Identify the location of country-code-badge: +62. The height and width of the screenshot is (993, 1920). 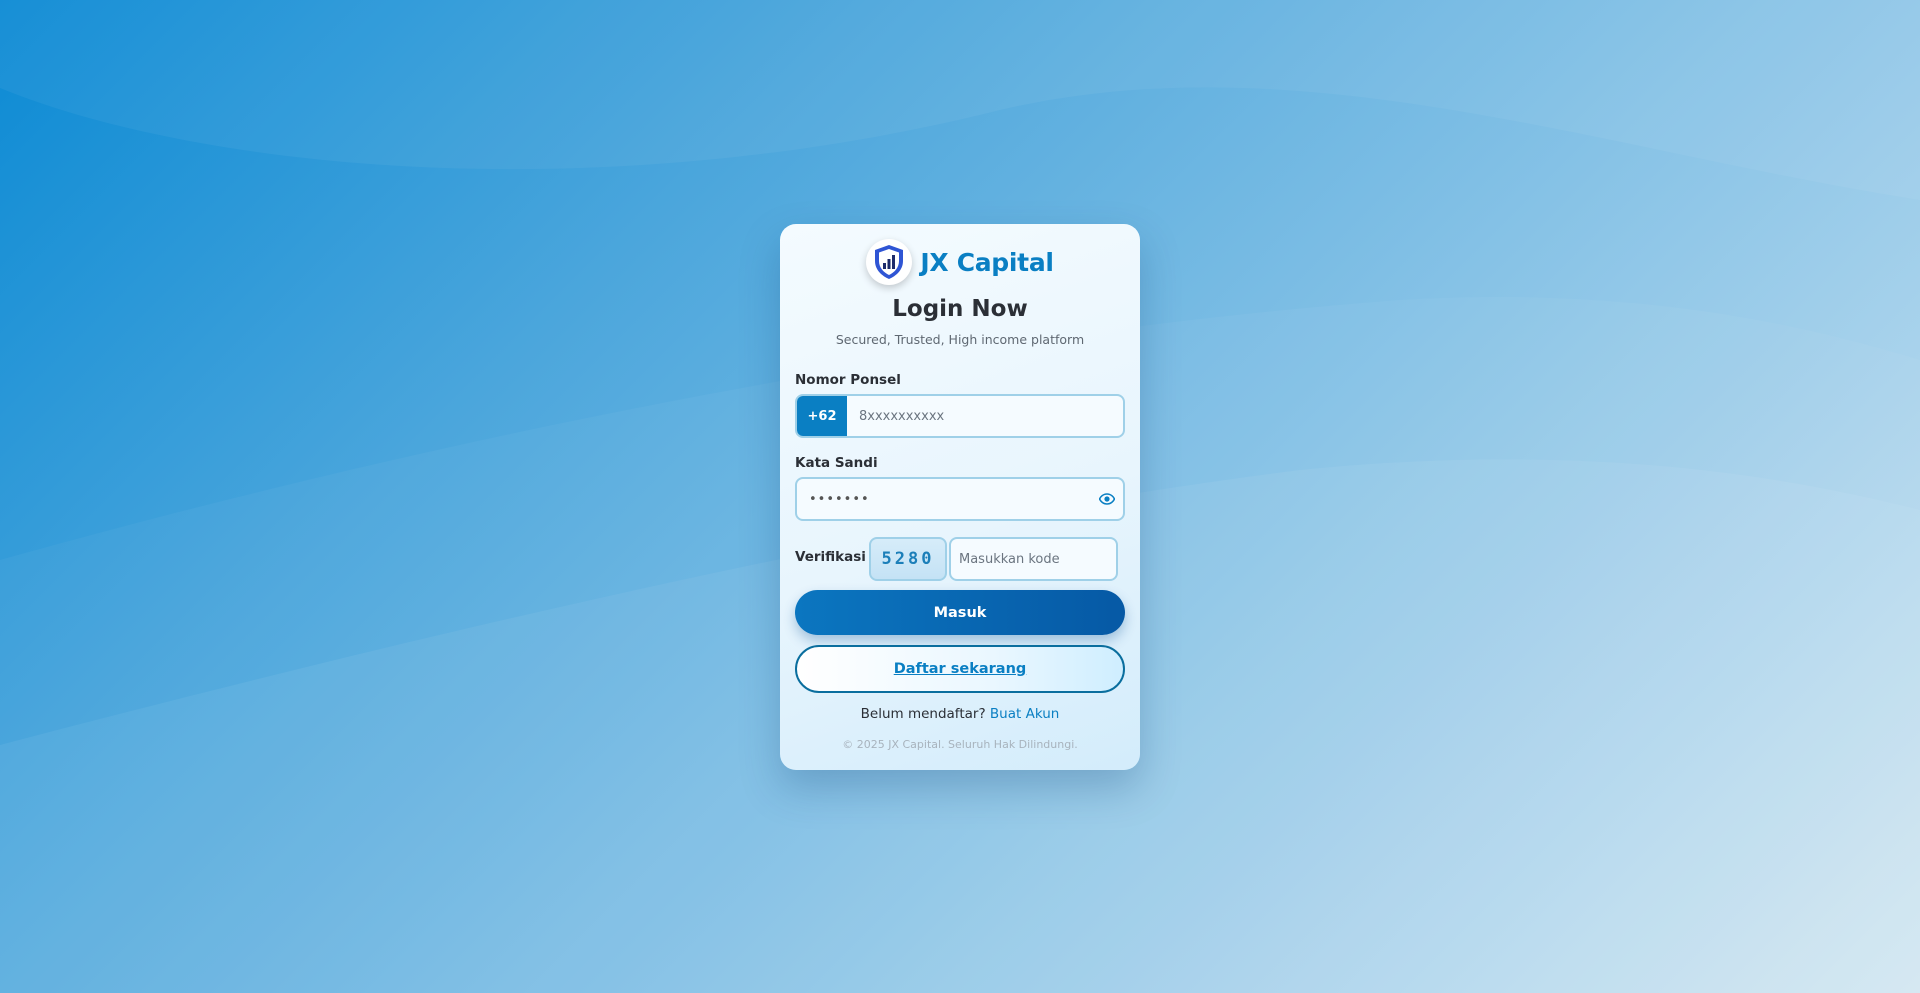
(822, 416).